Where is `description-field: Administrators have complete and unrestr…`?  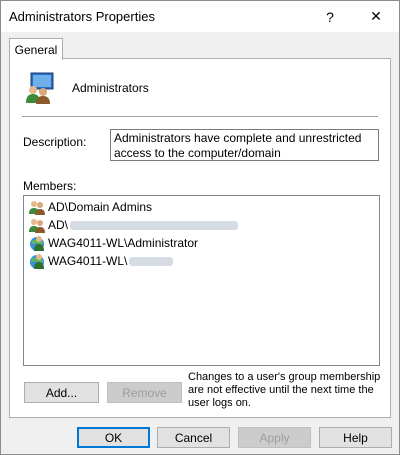
description-field: Administrators have complete and unrestr… is located at coordinates (244, 145).